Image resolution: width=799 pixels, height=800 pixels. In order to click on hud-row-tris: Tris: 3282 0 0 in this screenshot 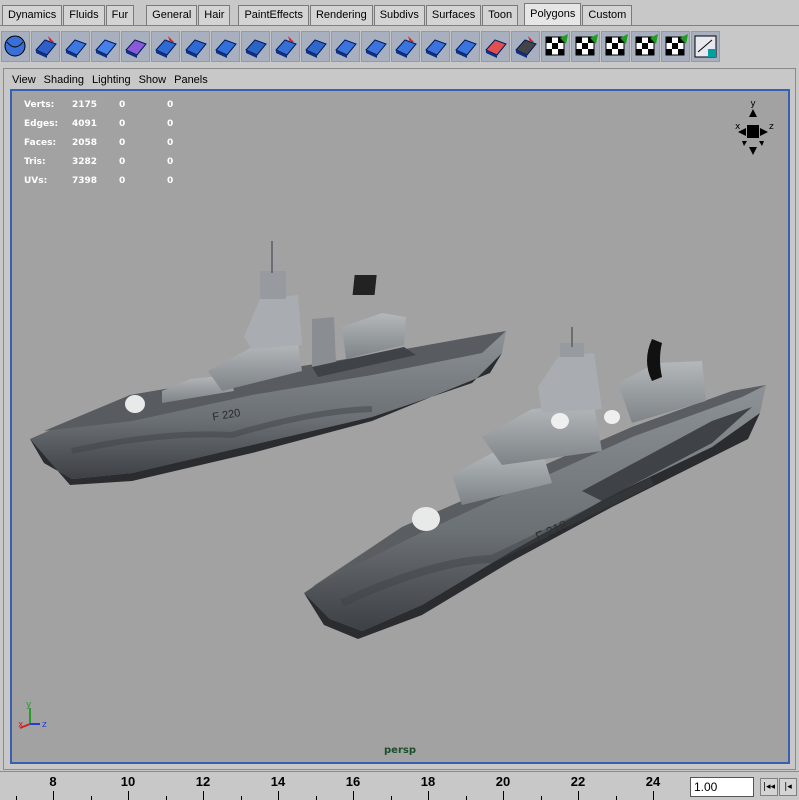, I will do `click(119, 161)`.